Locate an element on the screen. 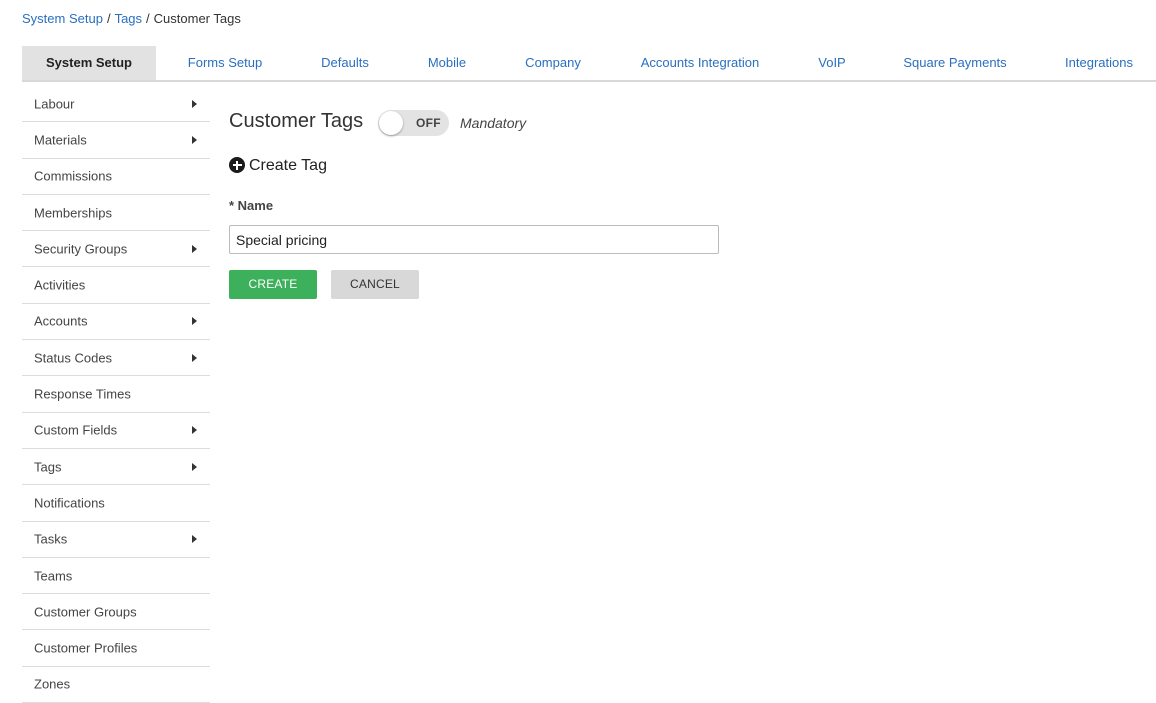 The width and height of the screenshot is (1156, 703). tab-mobile: Mobile is located at coordinates (447, 63).